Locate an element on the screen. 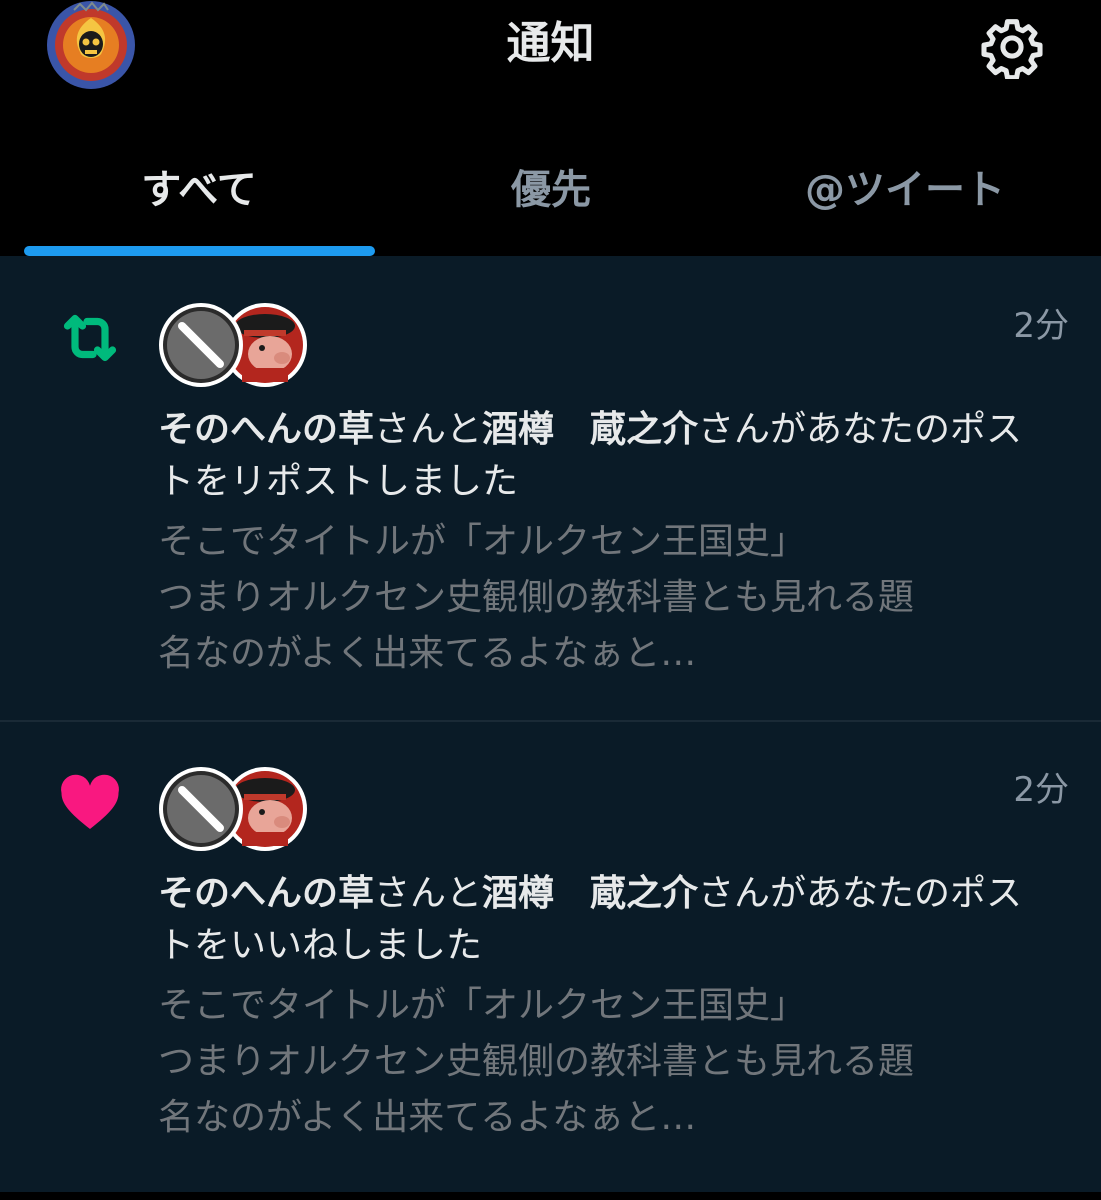 The image size is (1101, 1200). gear-icon is located at coordinates (1012, 50).